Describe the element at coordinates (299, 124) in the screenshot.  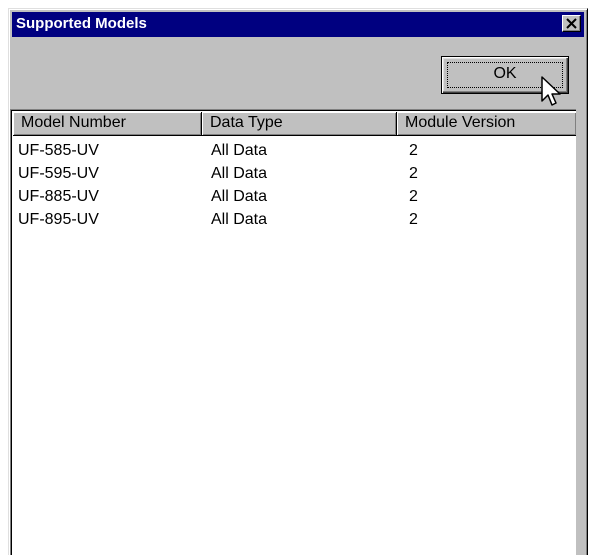
I see `column-header-data-type: Data Type` at that location.